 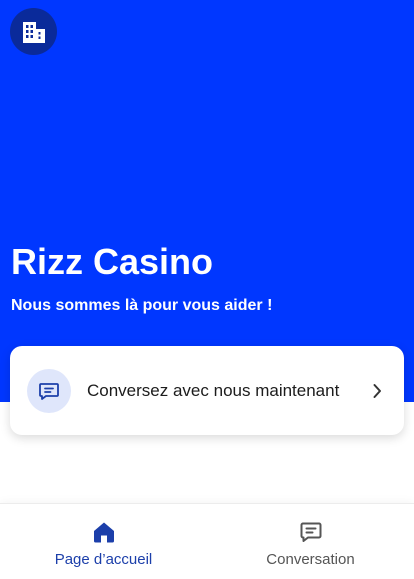 What do you see at coordinates (310, 559) in the screenshot?
I see `nav-conversation-label: Conversation` at bounding box center [310, 559].